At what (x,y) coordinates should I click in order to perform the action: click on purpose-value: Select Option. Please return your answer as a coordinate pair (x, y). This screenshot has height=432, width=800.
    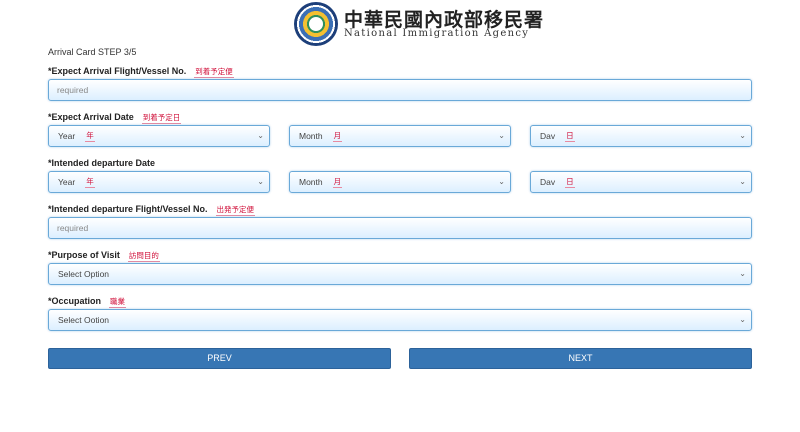
    Looking at the image, I should click on (84, 274).